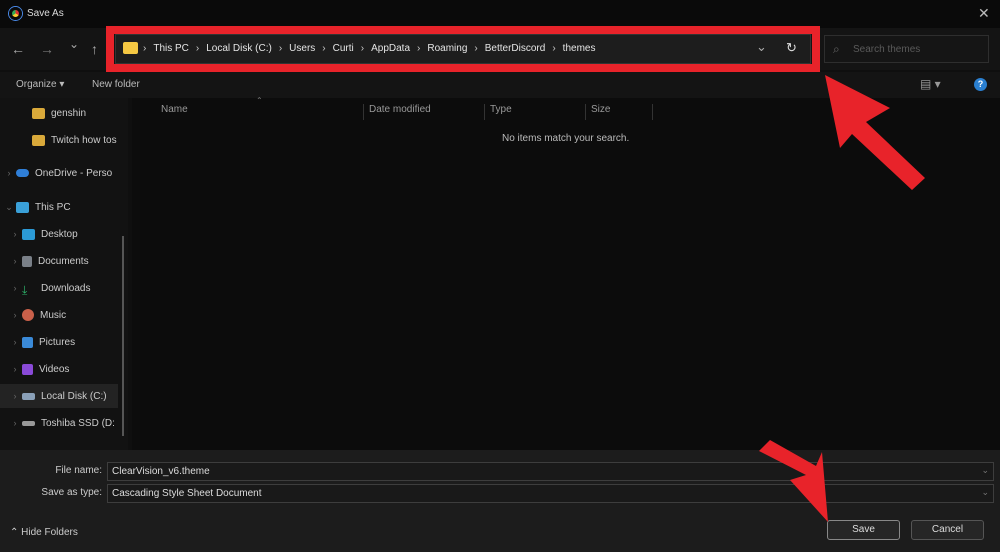 This screenshot has height=552, width=1000. Describe the element at coordinates (875, 132) in the screenshot. I see `annotation-arrow-up` at that location.